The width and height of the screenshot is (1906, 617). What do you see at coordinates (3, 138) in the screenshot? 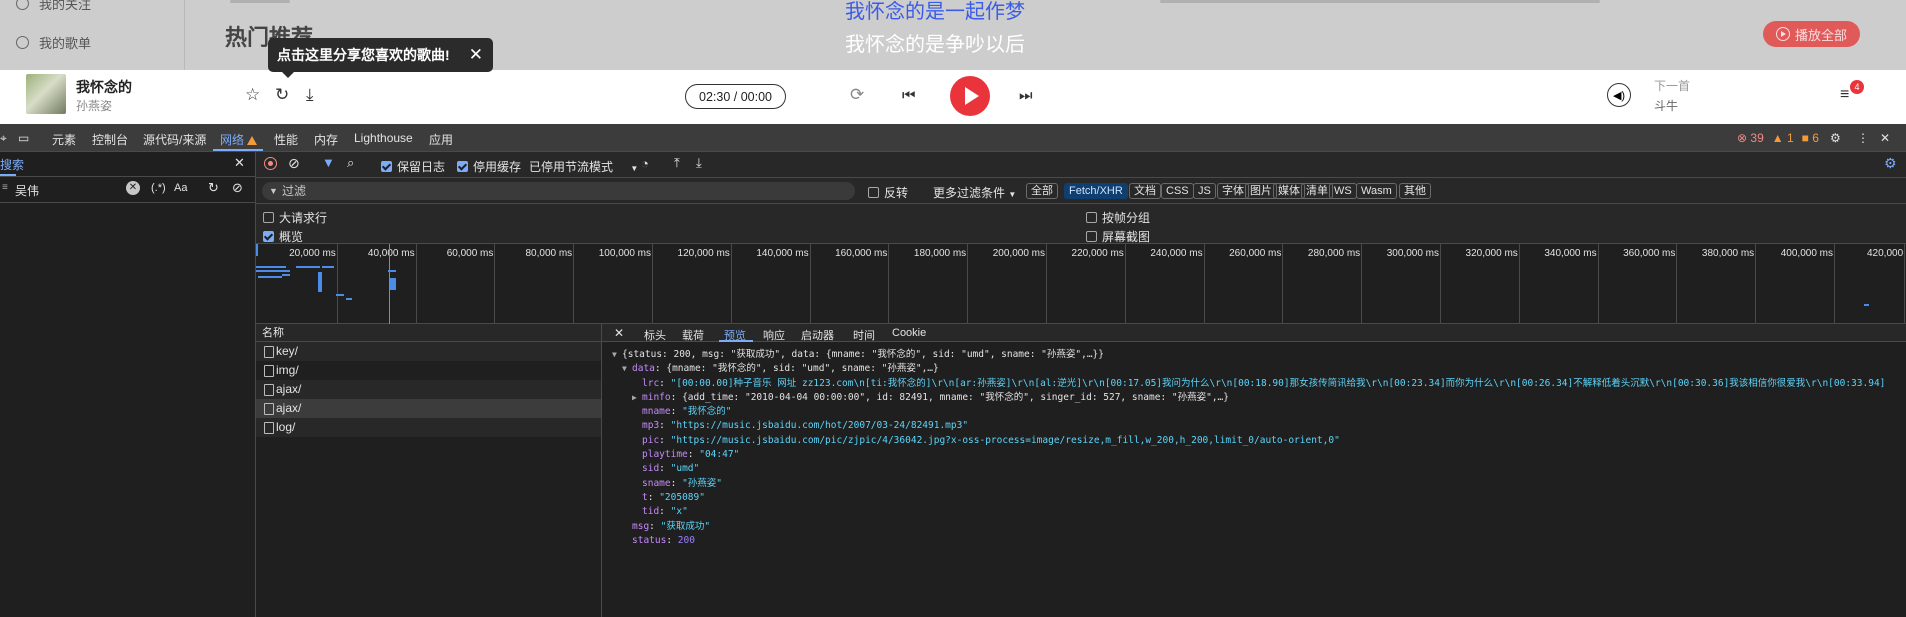
I see `inspect-icon: ⌖` at bounding box center [3, 138].